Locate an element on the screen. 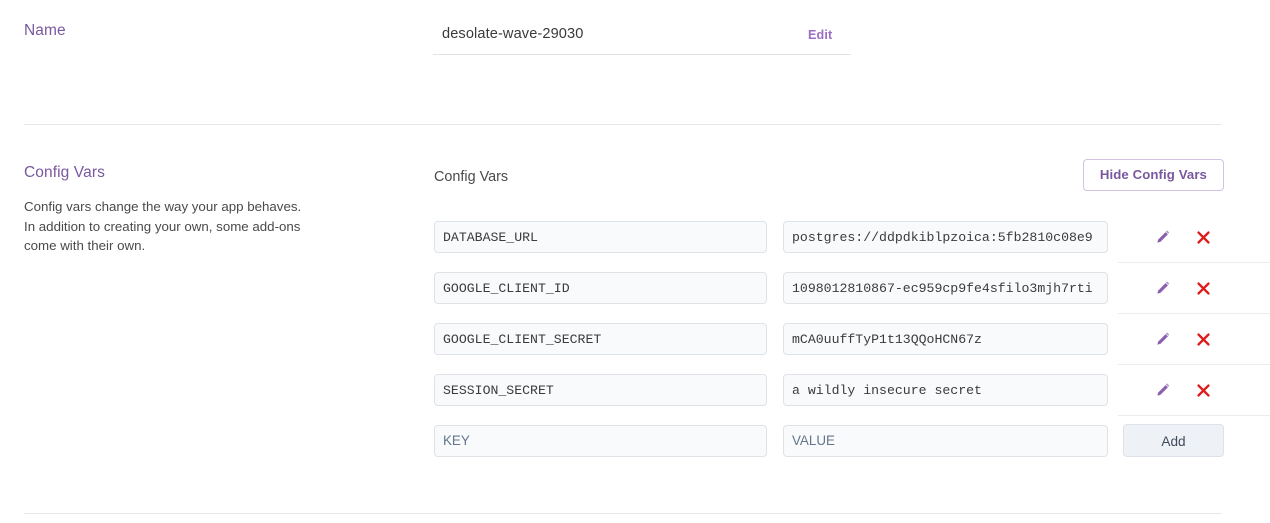 This screenshot has width=1270, height=523. name-section-main: desolate-wave-29030 Edit is located at coordinates (828, 37).